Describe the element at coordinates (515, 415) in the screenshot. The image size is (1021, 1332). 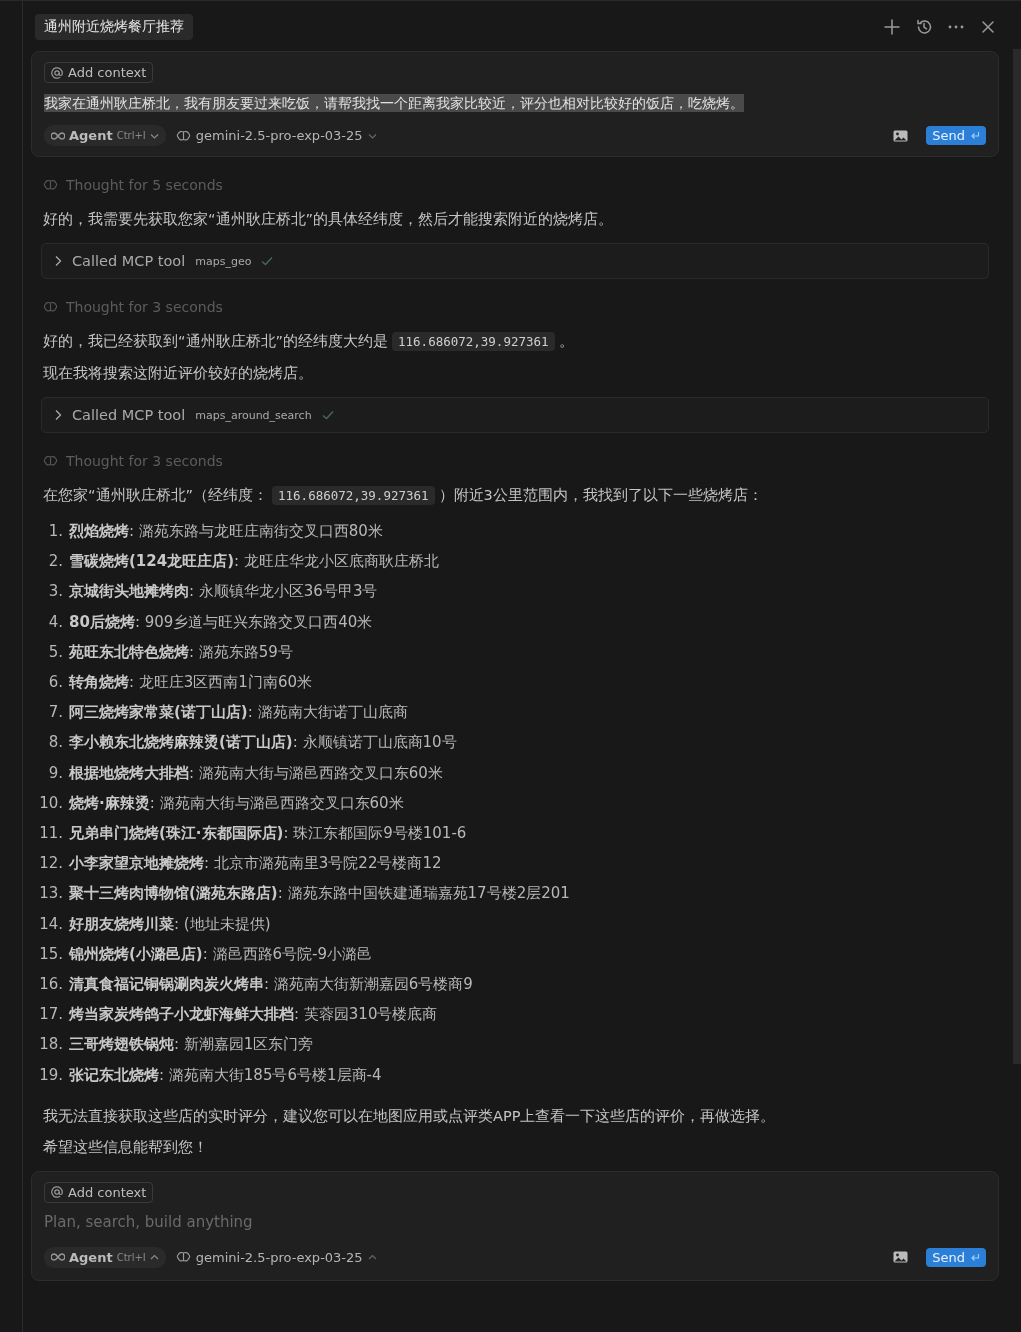
I see `tool-call-row: Called MCP tool maps_around_search` at that location.